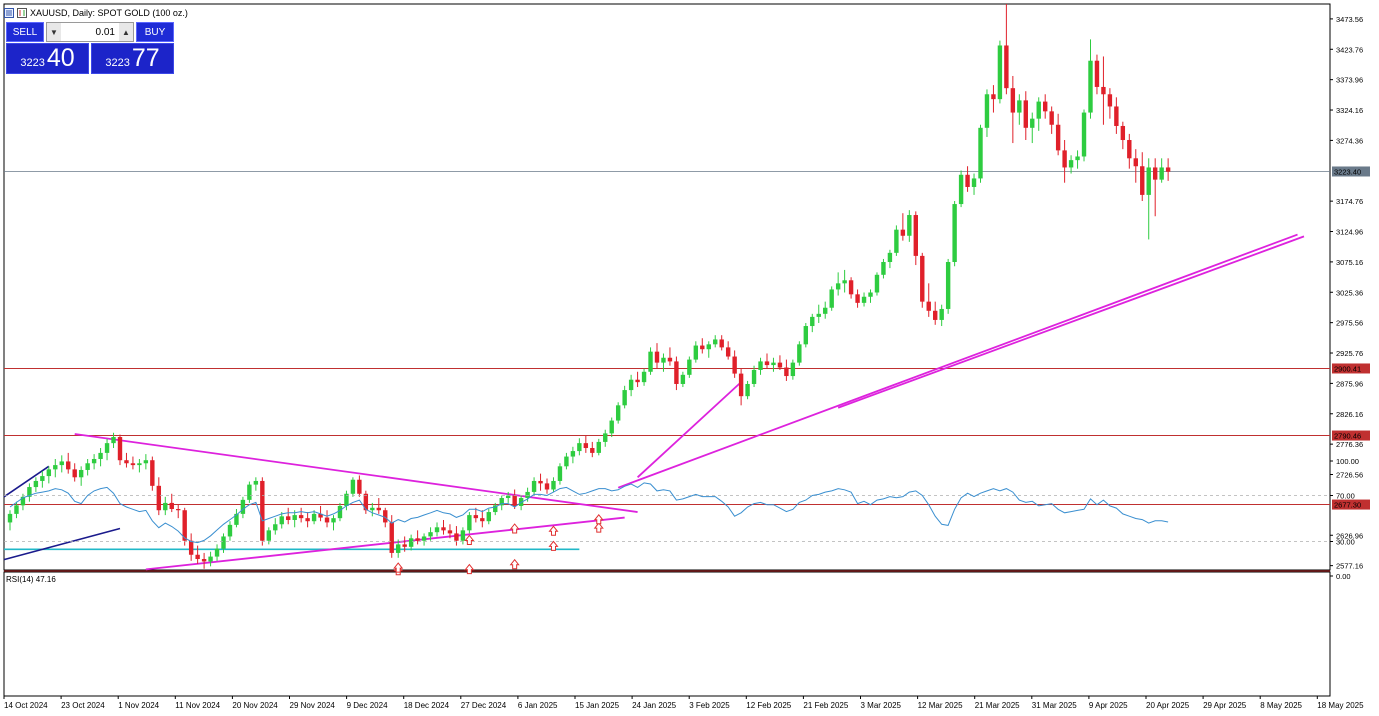  I want to click on price-tick-label: 2826.16, so click(1349, 414).